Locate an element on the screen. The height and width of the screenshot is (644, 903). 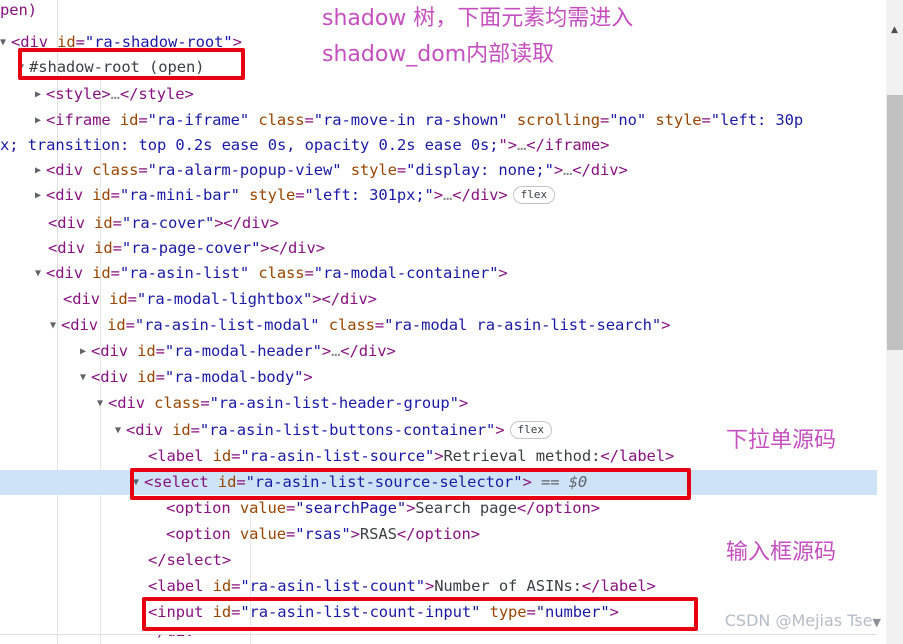
note-select-source: 下拉单源码 is located at coordinates (781, 440).